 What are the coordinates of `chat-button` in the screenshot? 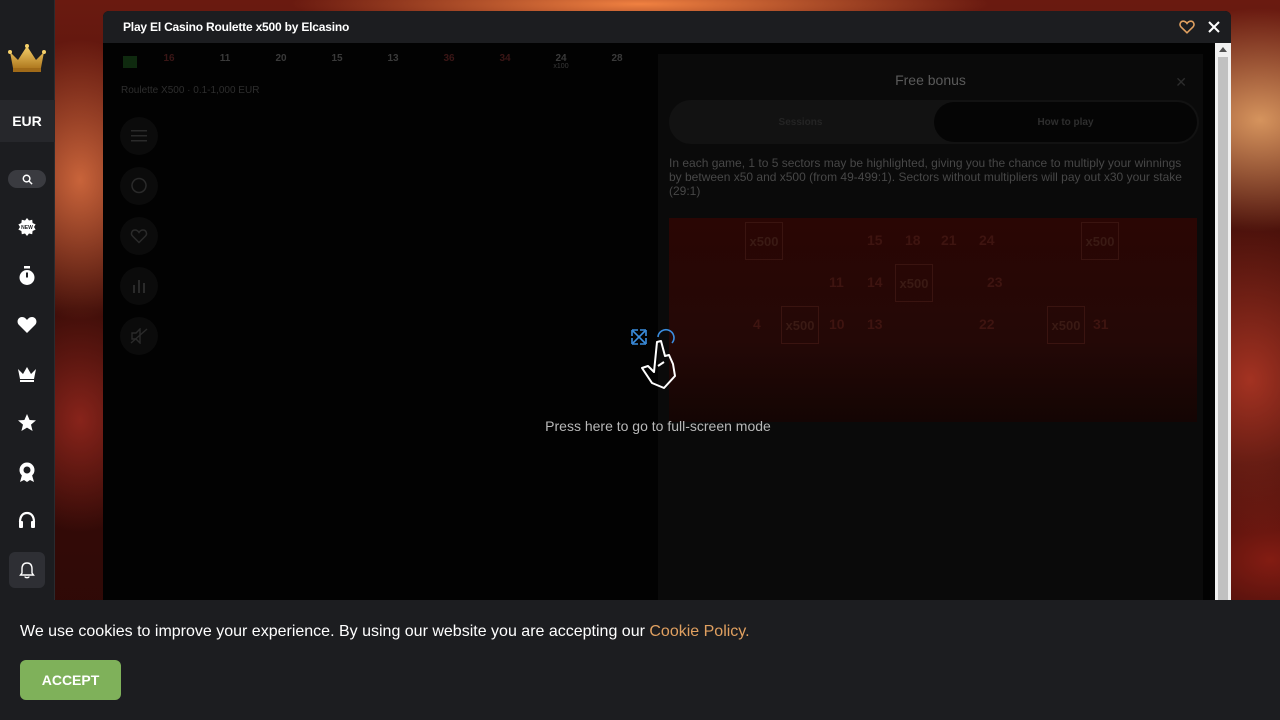 It's located at (139, 186).